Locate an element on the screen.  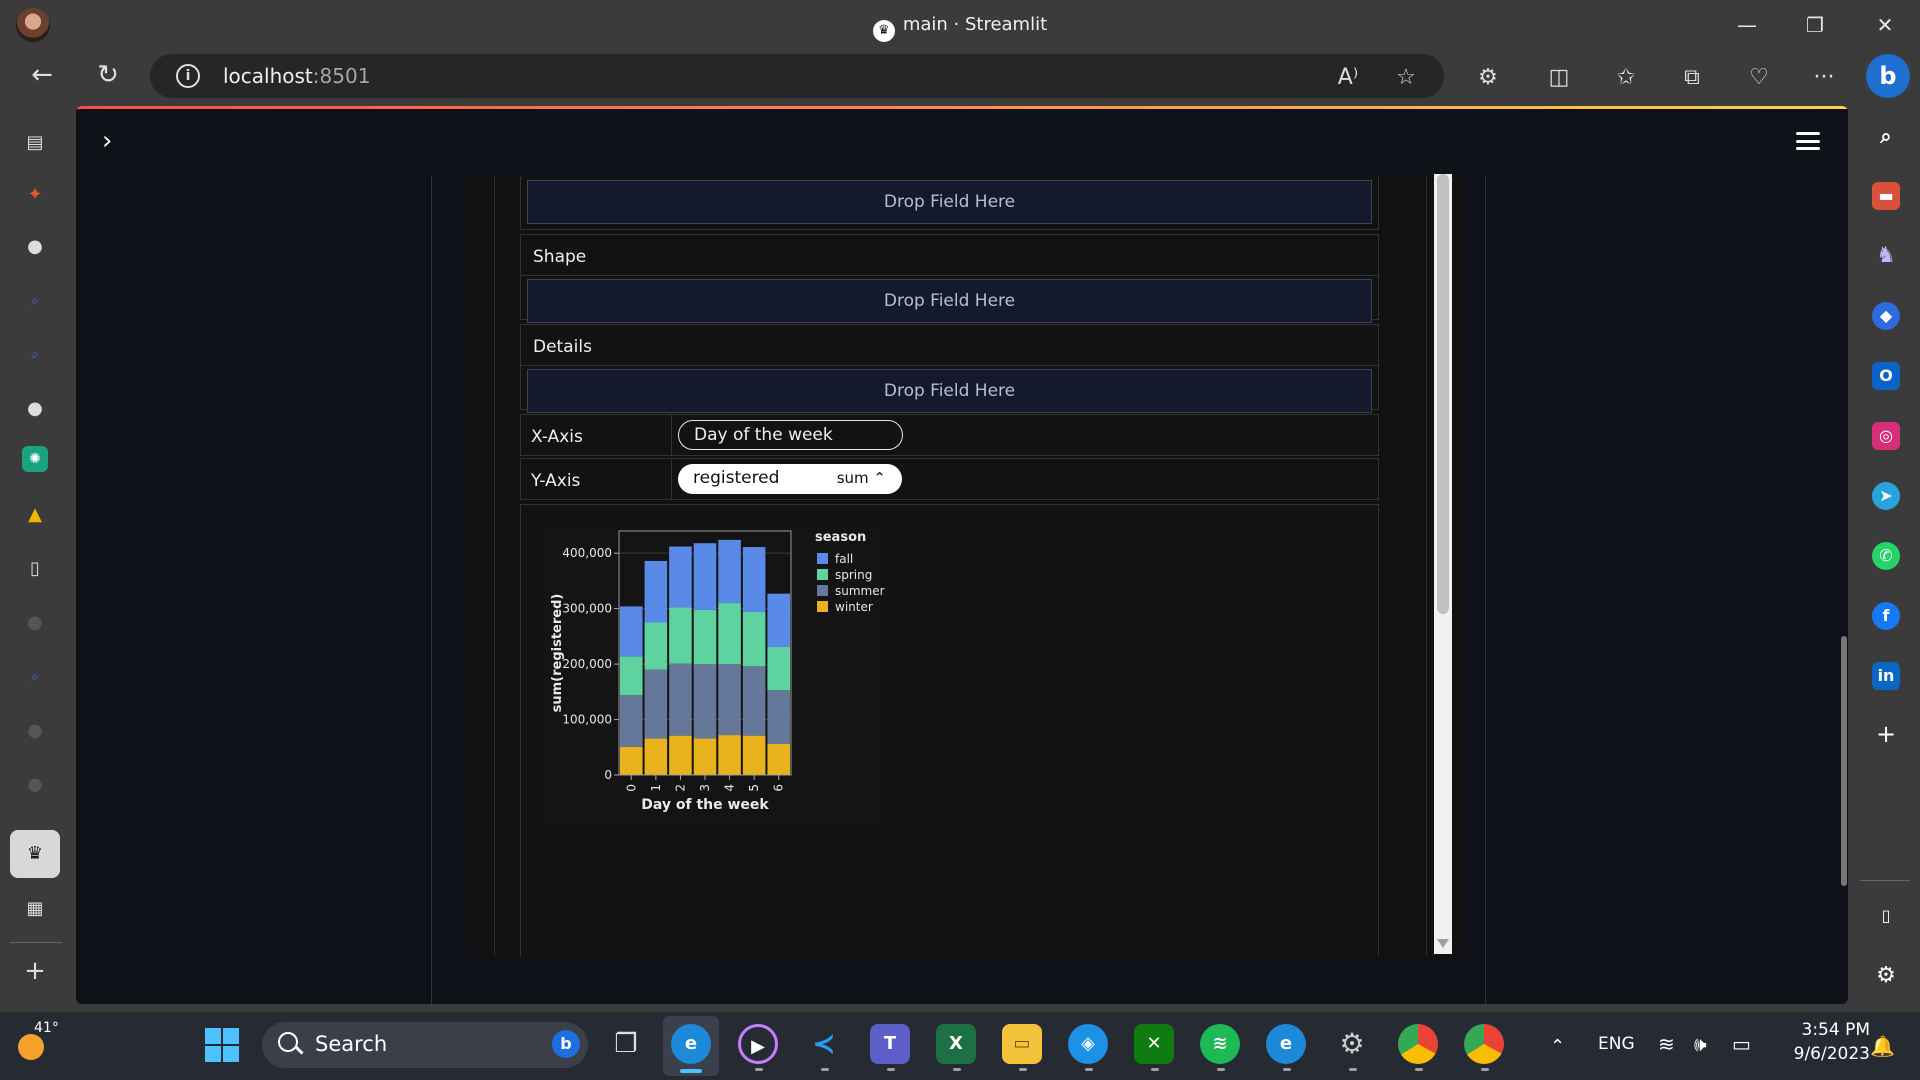
url-text: localhost:8501 is located at coordinates (296, 76).